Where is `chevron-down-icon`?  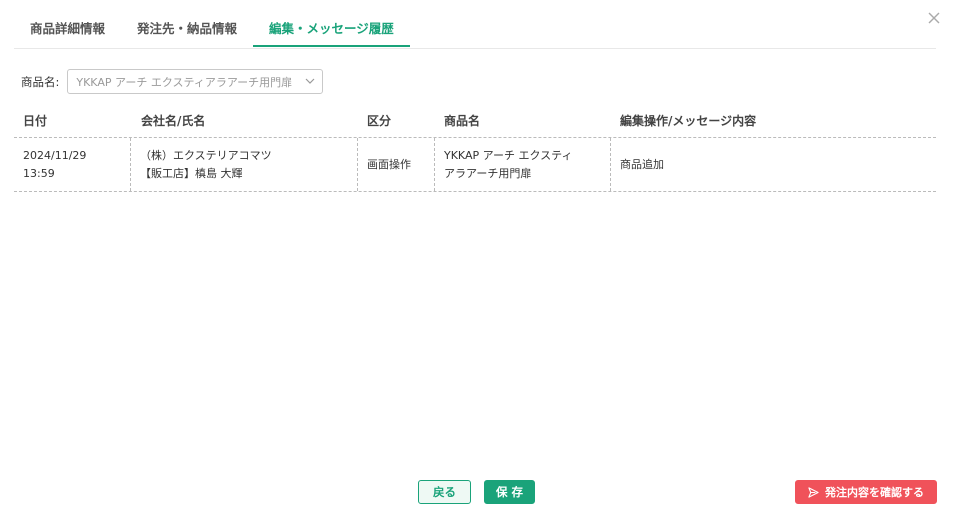 chevron-down-icon is located at coordinates (310, 81).